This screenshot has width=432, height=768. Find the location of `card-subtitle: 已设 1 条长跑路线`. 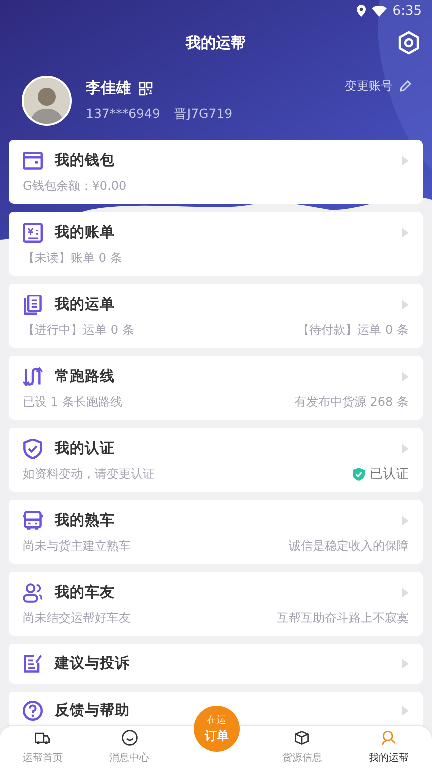

card-subtitle: 已设 1 条长跑路线 is located at coordinates (72, 402).